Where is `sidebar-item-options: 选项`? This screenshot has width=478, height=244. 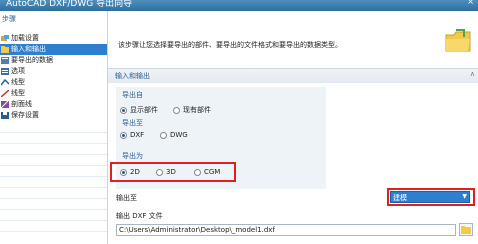 sidebar-item-options: 选项 is located at coordinates (53, 71).